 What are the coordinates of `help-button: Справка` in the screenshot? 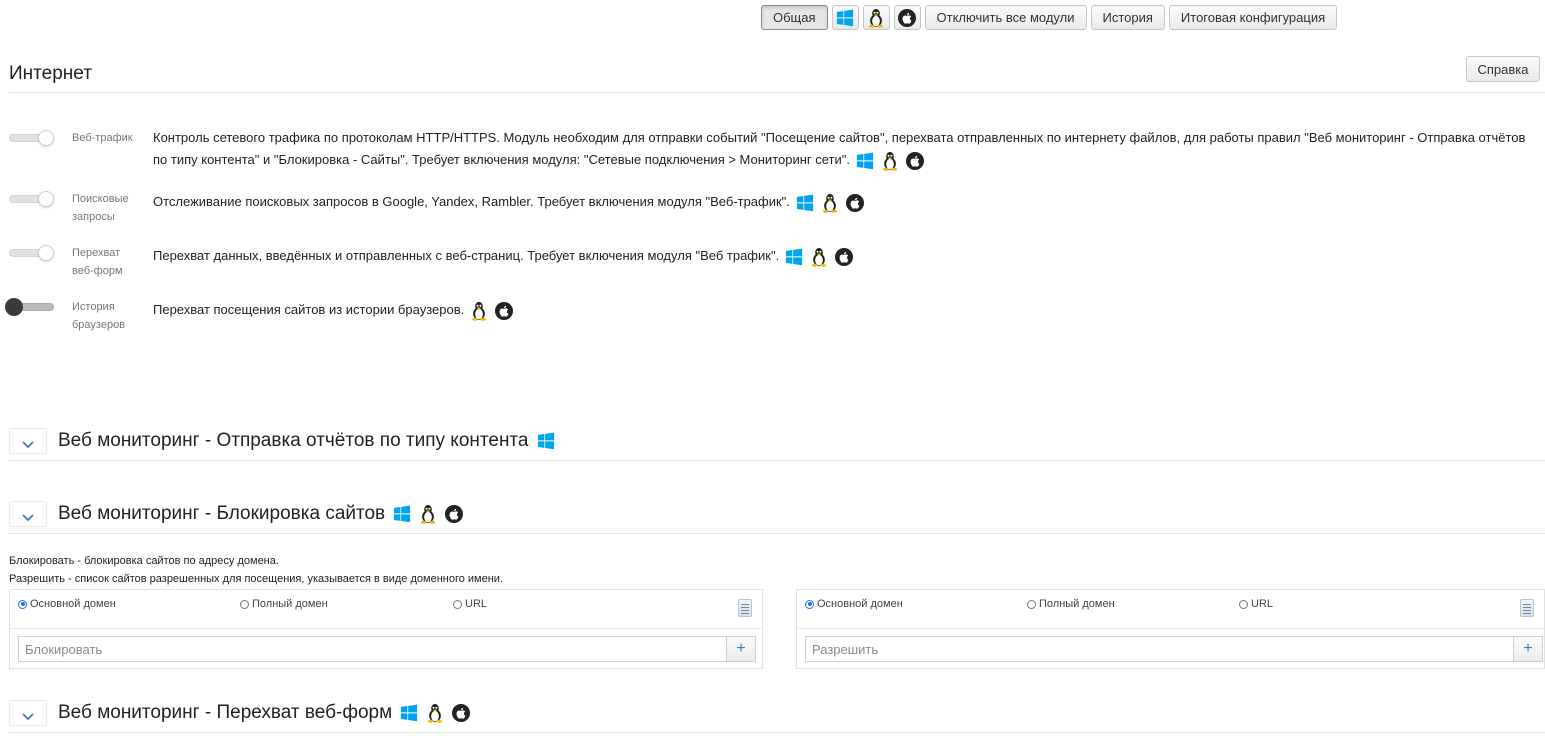 It's located at (1503, 69).